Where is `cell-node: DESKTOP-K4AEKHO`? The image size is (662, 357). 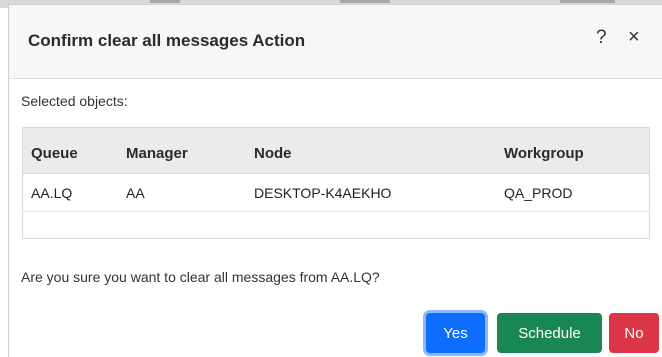 cell-node: DESKTOP-K4AEKHO is located at coordinates (323, 193).